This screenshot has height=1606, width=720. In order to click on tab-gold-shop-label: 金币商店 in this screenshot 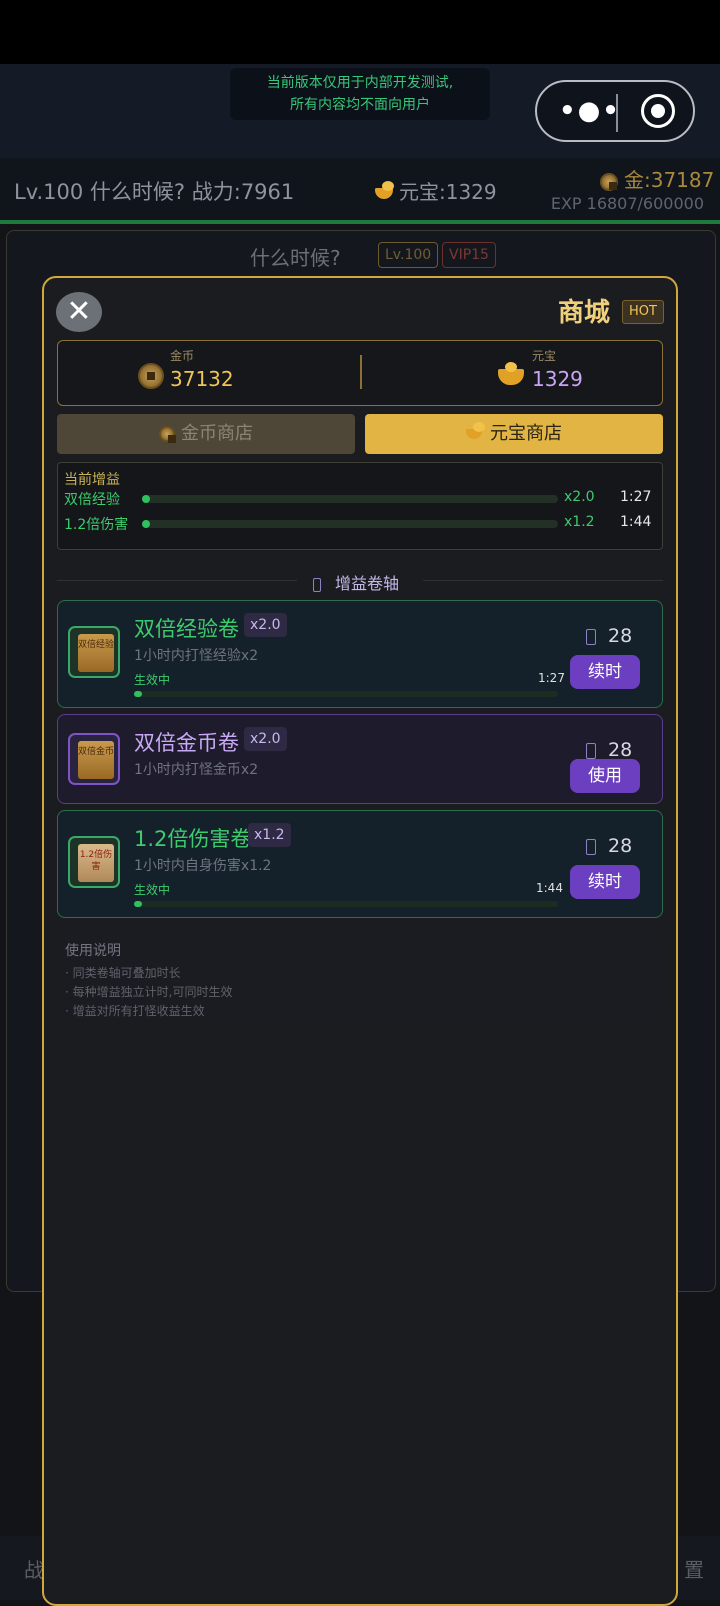, I will do `click(217, 433)`.